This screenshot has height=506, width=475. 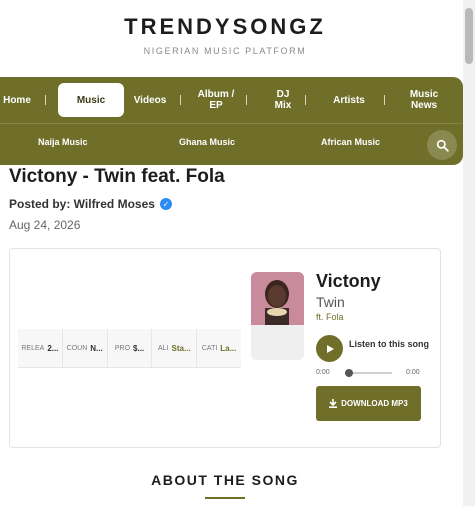 I want to click on post-title: Victony - Twin feat. Fola, so click(x=117, y=176).